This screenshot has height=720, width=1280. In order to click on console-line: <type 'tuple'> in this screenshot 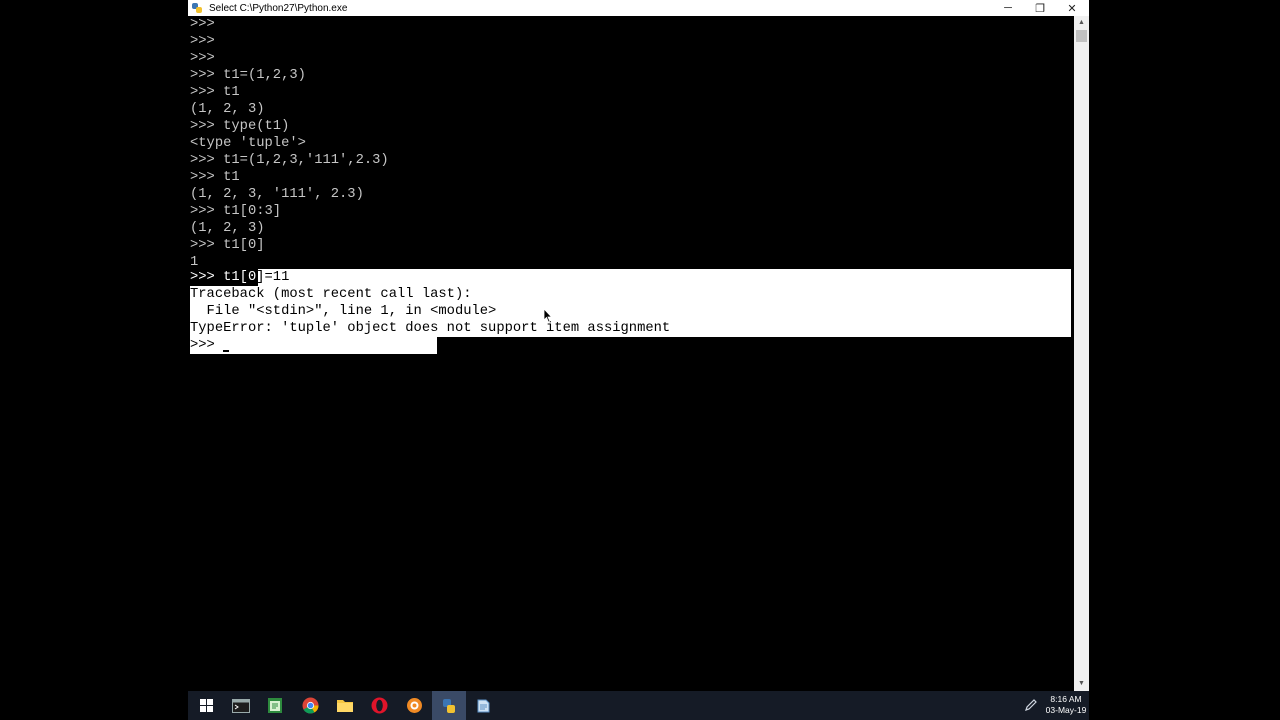, I will do `click(248, 143)`.